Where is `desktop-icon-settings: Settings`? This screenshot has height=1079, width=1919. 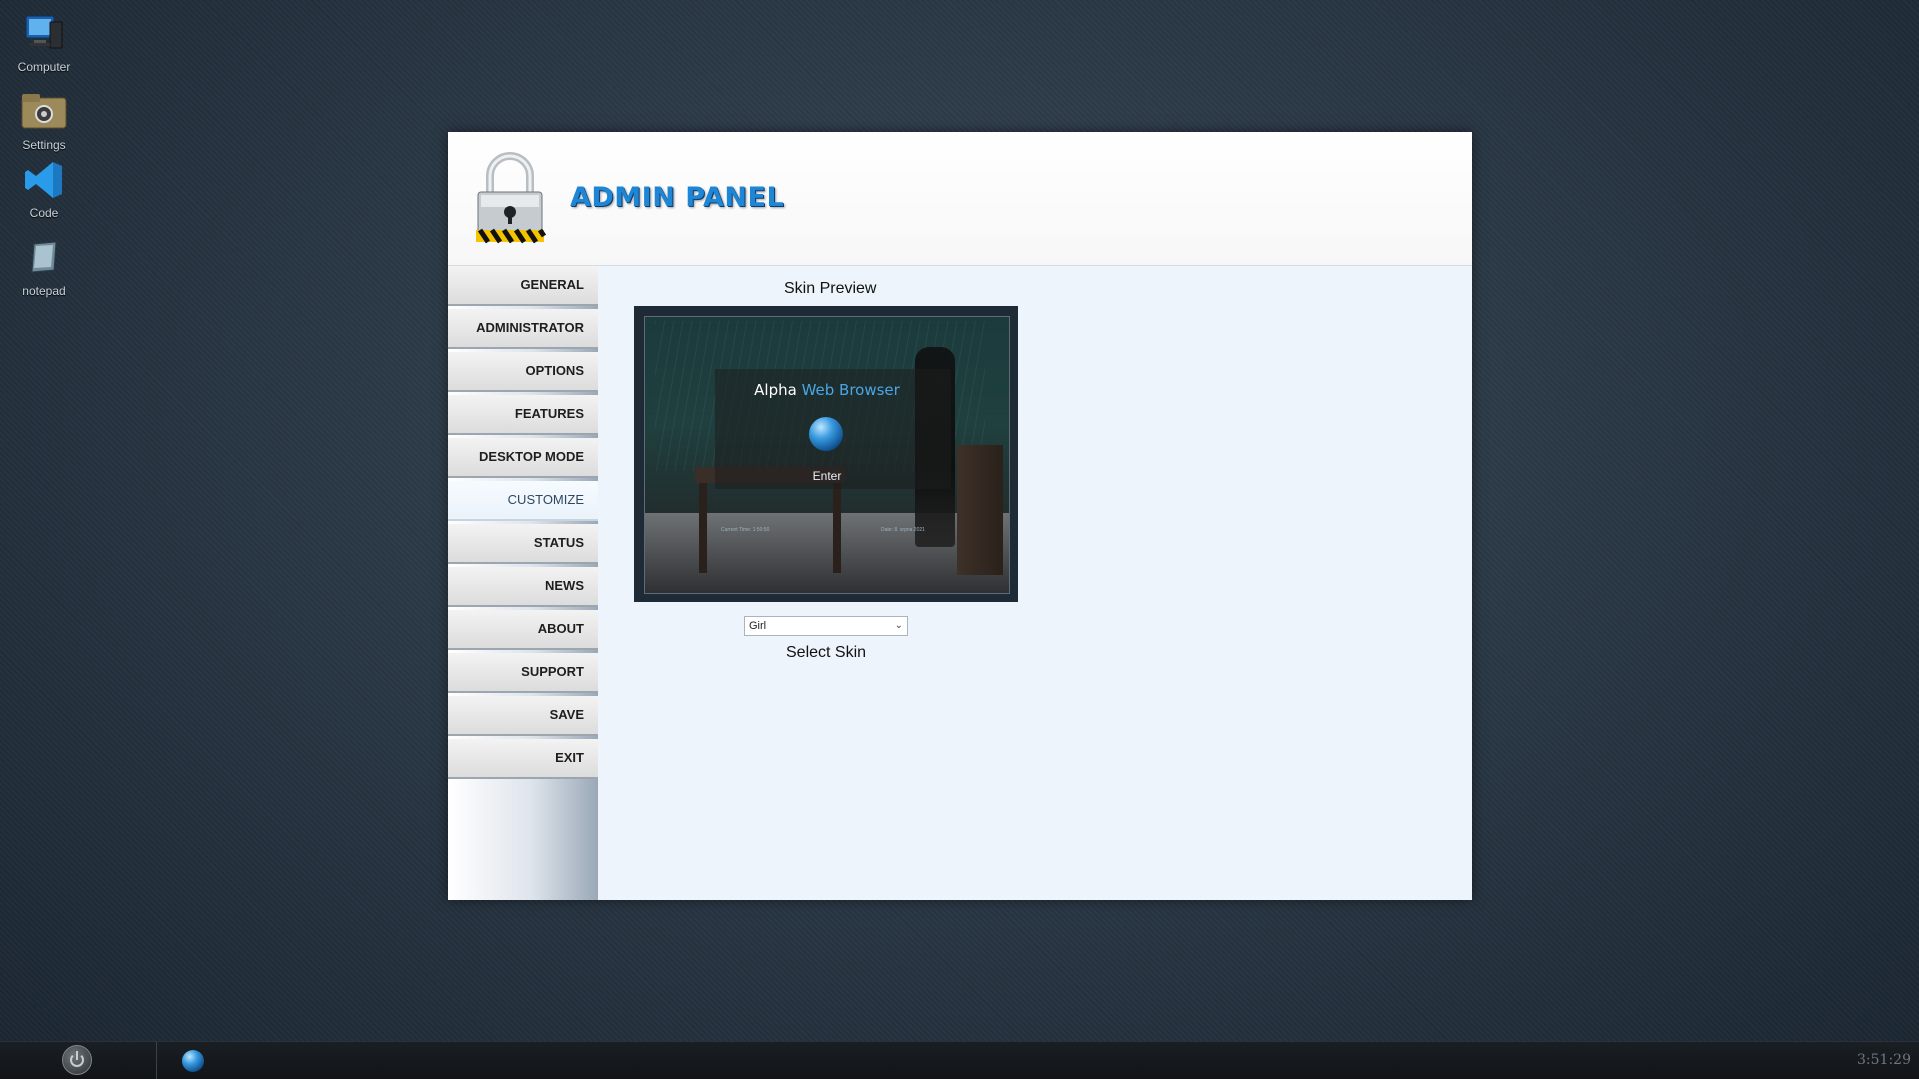 desktop-icon-settings: Settings is located at coordinates (44, 121).